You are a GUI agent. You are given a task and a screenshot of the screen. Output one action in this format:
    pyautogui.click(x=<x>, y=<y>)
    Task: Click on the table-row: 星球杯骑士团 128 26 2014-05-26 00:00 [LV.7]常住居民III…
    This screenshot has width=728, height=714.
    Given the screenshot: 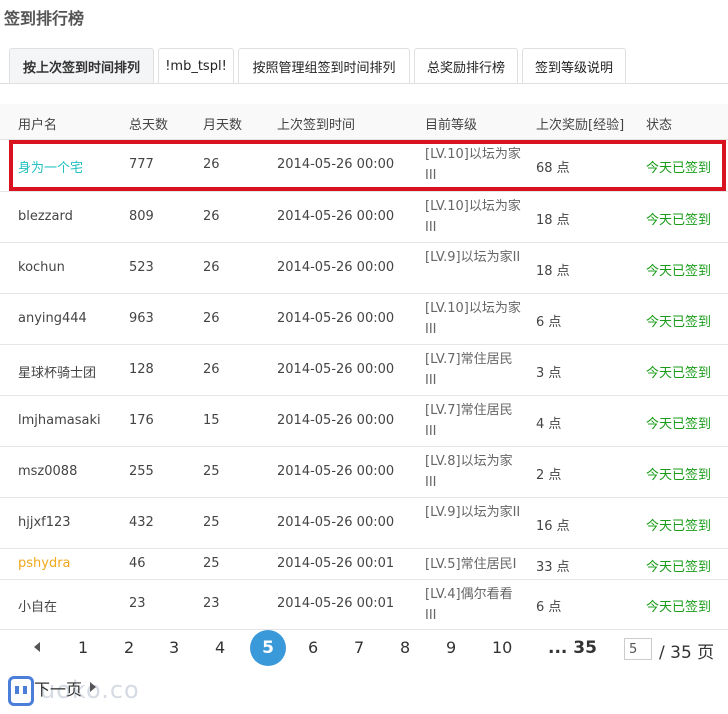 What is the action you would take?
    pyautogui.click(x=364, y=370)
    